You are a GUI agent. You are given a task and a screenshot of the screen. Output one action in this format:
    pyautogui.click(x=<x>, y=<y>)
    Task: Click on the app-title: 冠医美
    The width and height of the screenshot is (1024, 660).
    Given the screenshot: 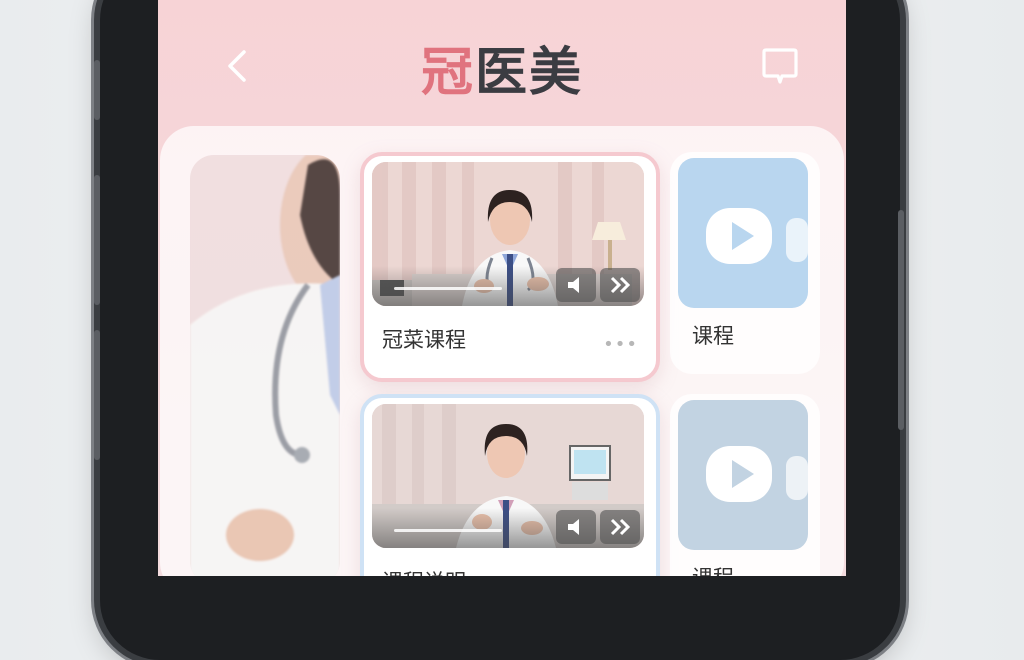 What is the action you would take?
    pyautogui.click(x=502, y=67)
    